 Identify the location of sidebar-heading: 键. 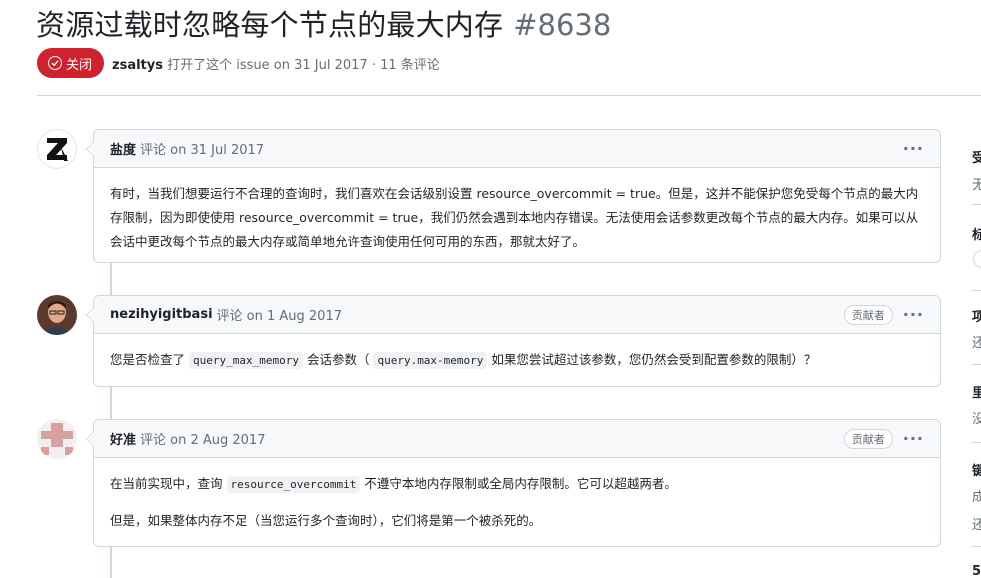
(976, 469).